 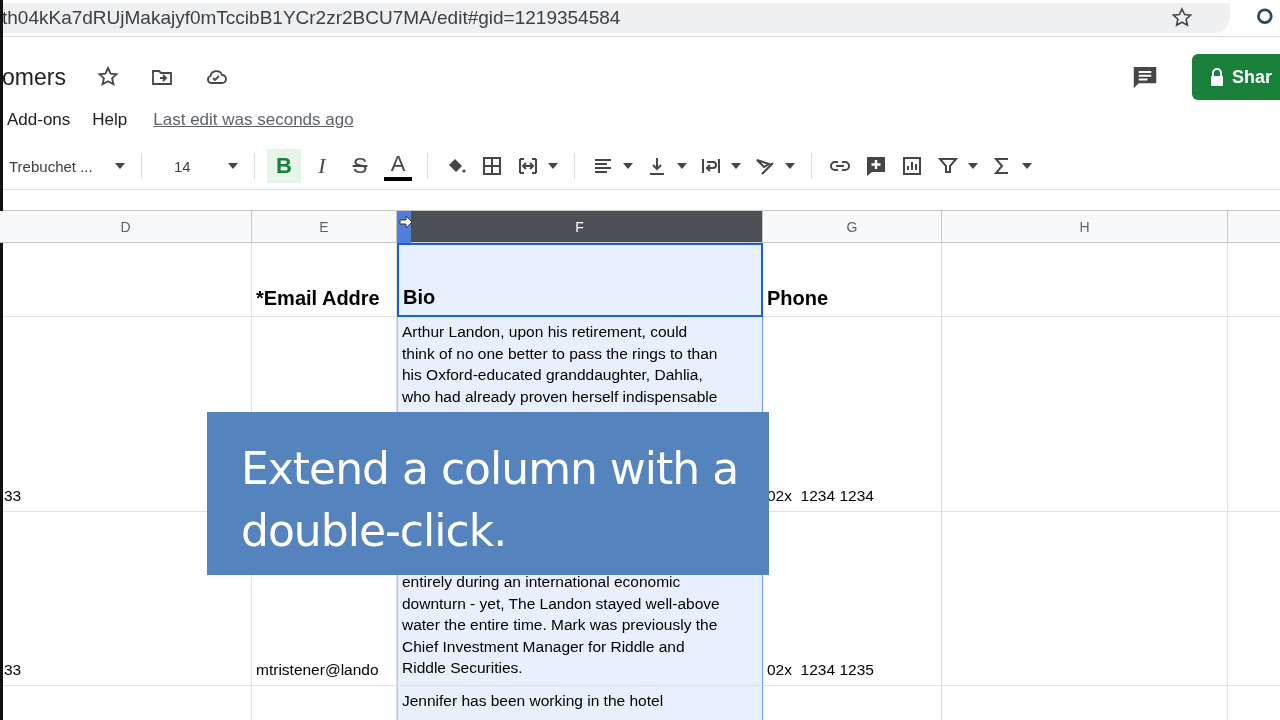 What do you see at coordinates (1217, 77) in the screenshot?
I see `lock-icon` at bounding box center [1217, 77].